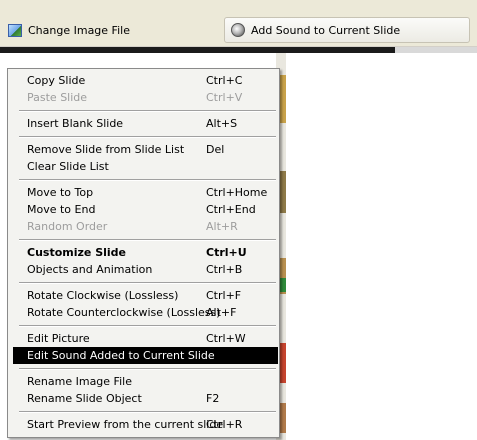  Describe the element at coordinates (15, 30) in the screenshot. I see `image-file-icon` at that location.